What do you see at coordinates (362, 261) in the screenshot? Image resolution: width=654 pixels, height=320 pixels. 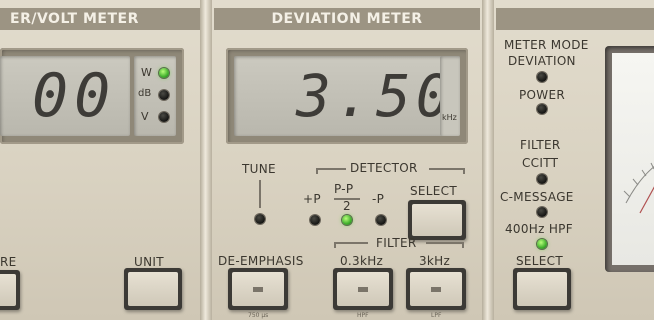 I see `hpf-03khz-label: 0.3kHz` at bounding box center [362, 261].